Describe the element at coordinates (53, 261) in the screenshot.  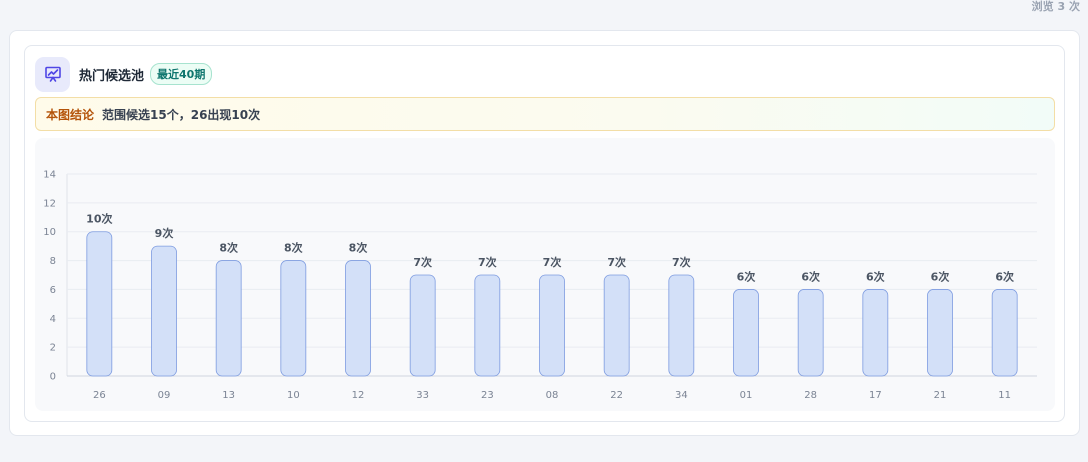
I see `y-tick-label: 8` at that location.